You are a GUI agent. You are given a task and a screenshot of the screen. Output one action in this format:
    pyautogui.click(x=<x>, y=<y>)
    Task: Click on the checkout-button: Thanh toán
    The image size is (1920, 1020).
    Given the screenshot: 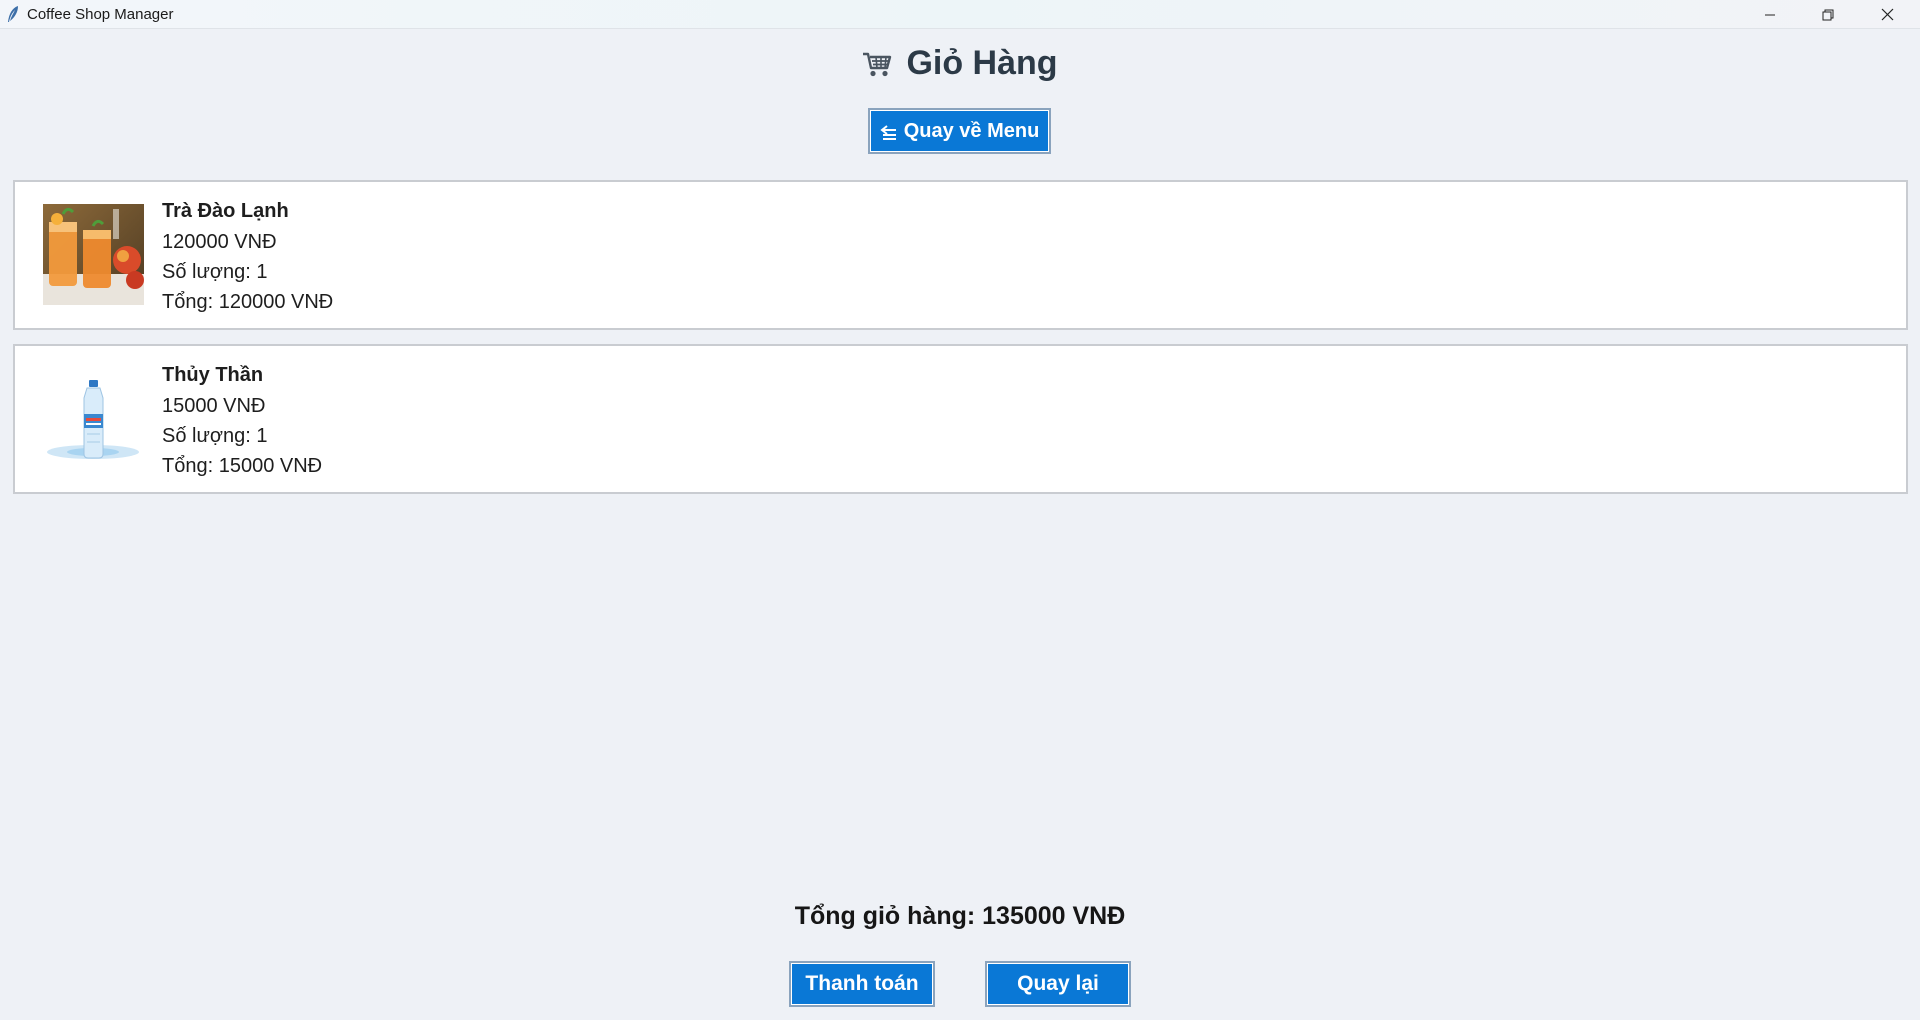 What is the action you would take?
    pyautogui.click(x=862, y=984)
    